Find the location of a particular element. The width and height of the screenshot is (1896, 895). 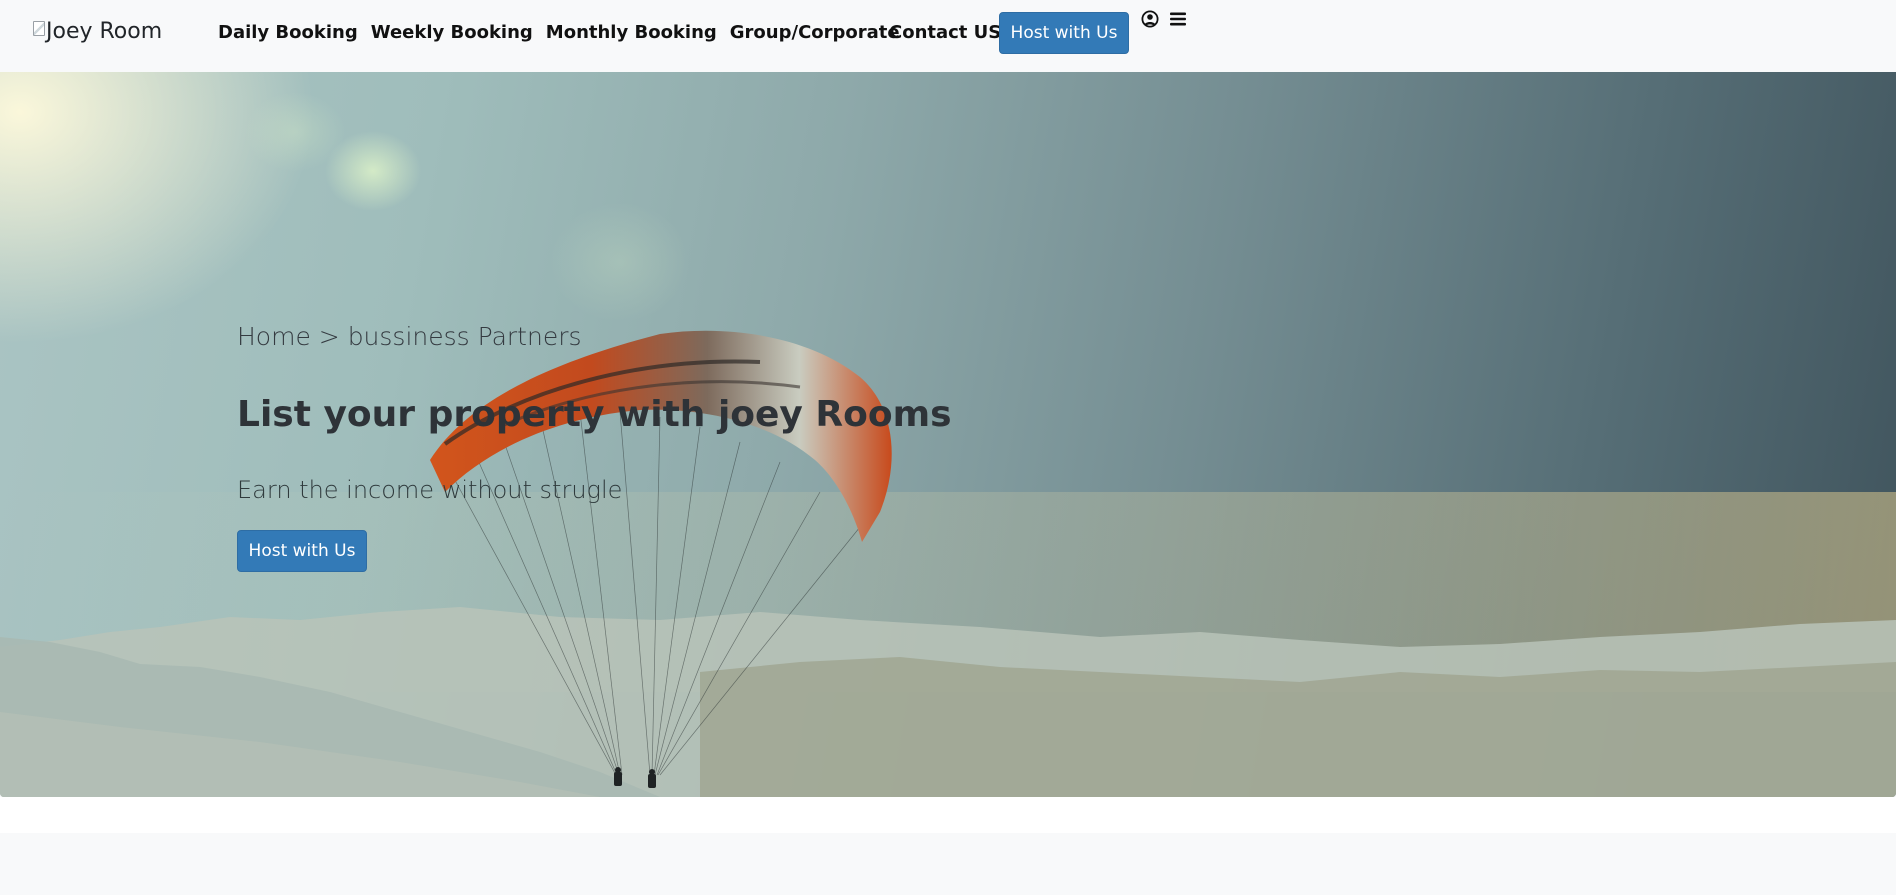

user-circle-icon is located at coordinates (1150, 19).